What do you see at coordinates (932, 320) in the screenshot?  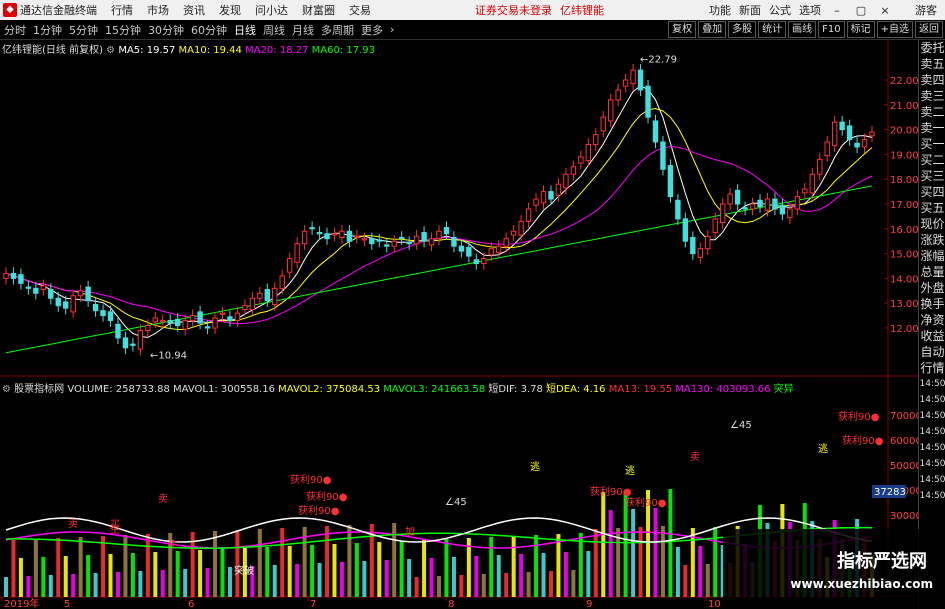 I see `sidebar-item-17: 净资` at bounding box center [932, 320].